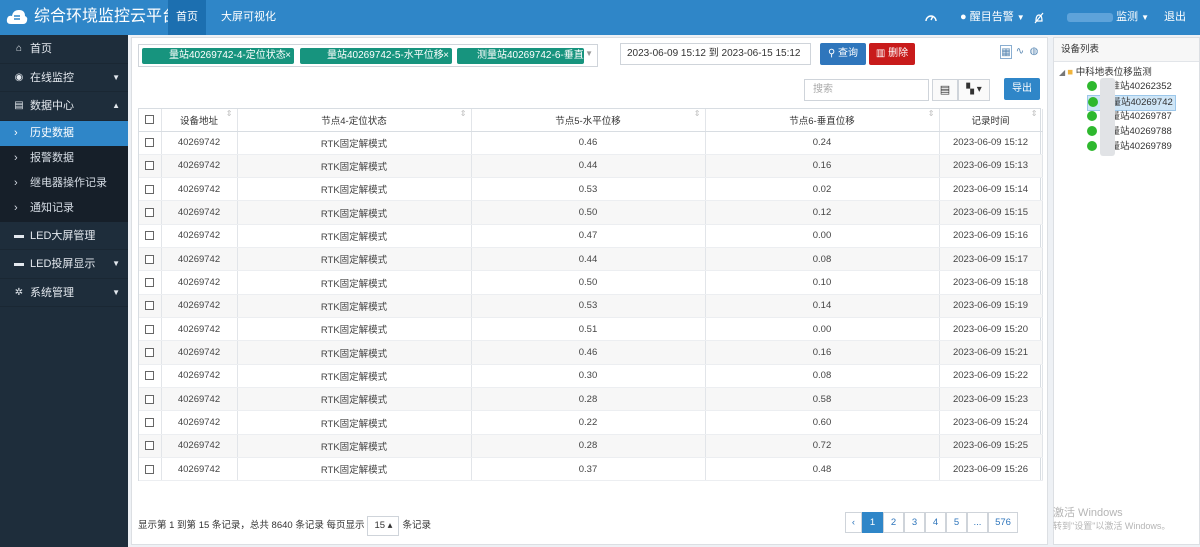 The width and height of the screenshot is (1200, 547). I want to click on query-button: ⚲ 查询, so click(843, 54).